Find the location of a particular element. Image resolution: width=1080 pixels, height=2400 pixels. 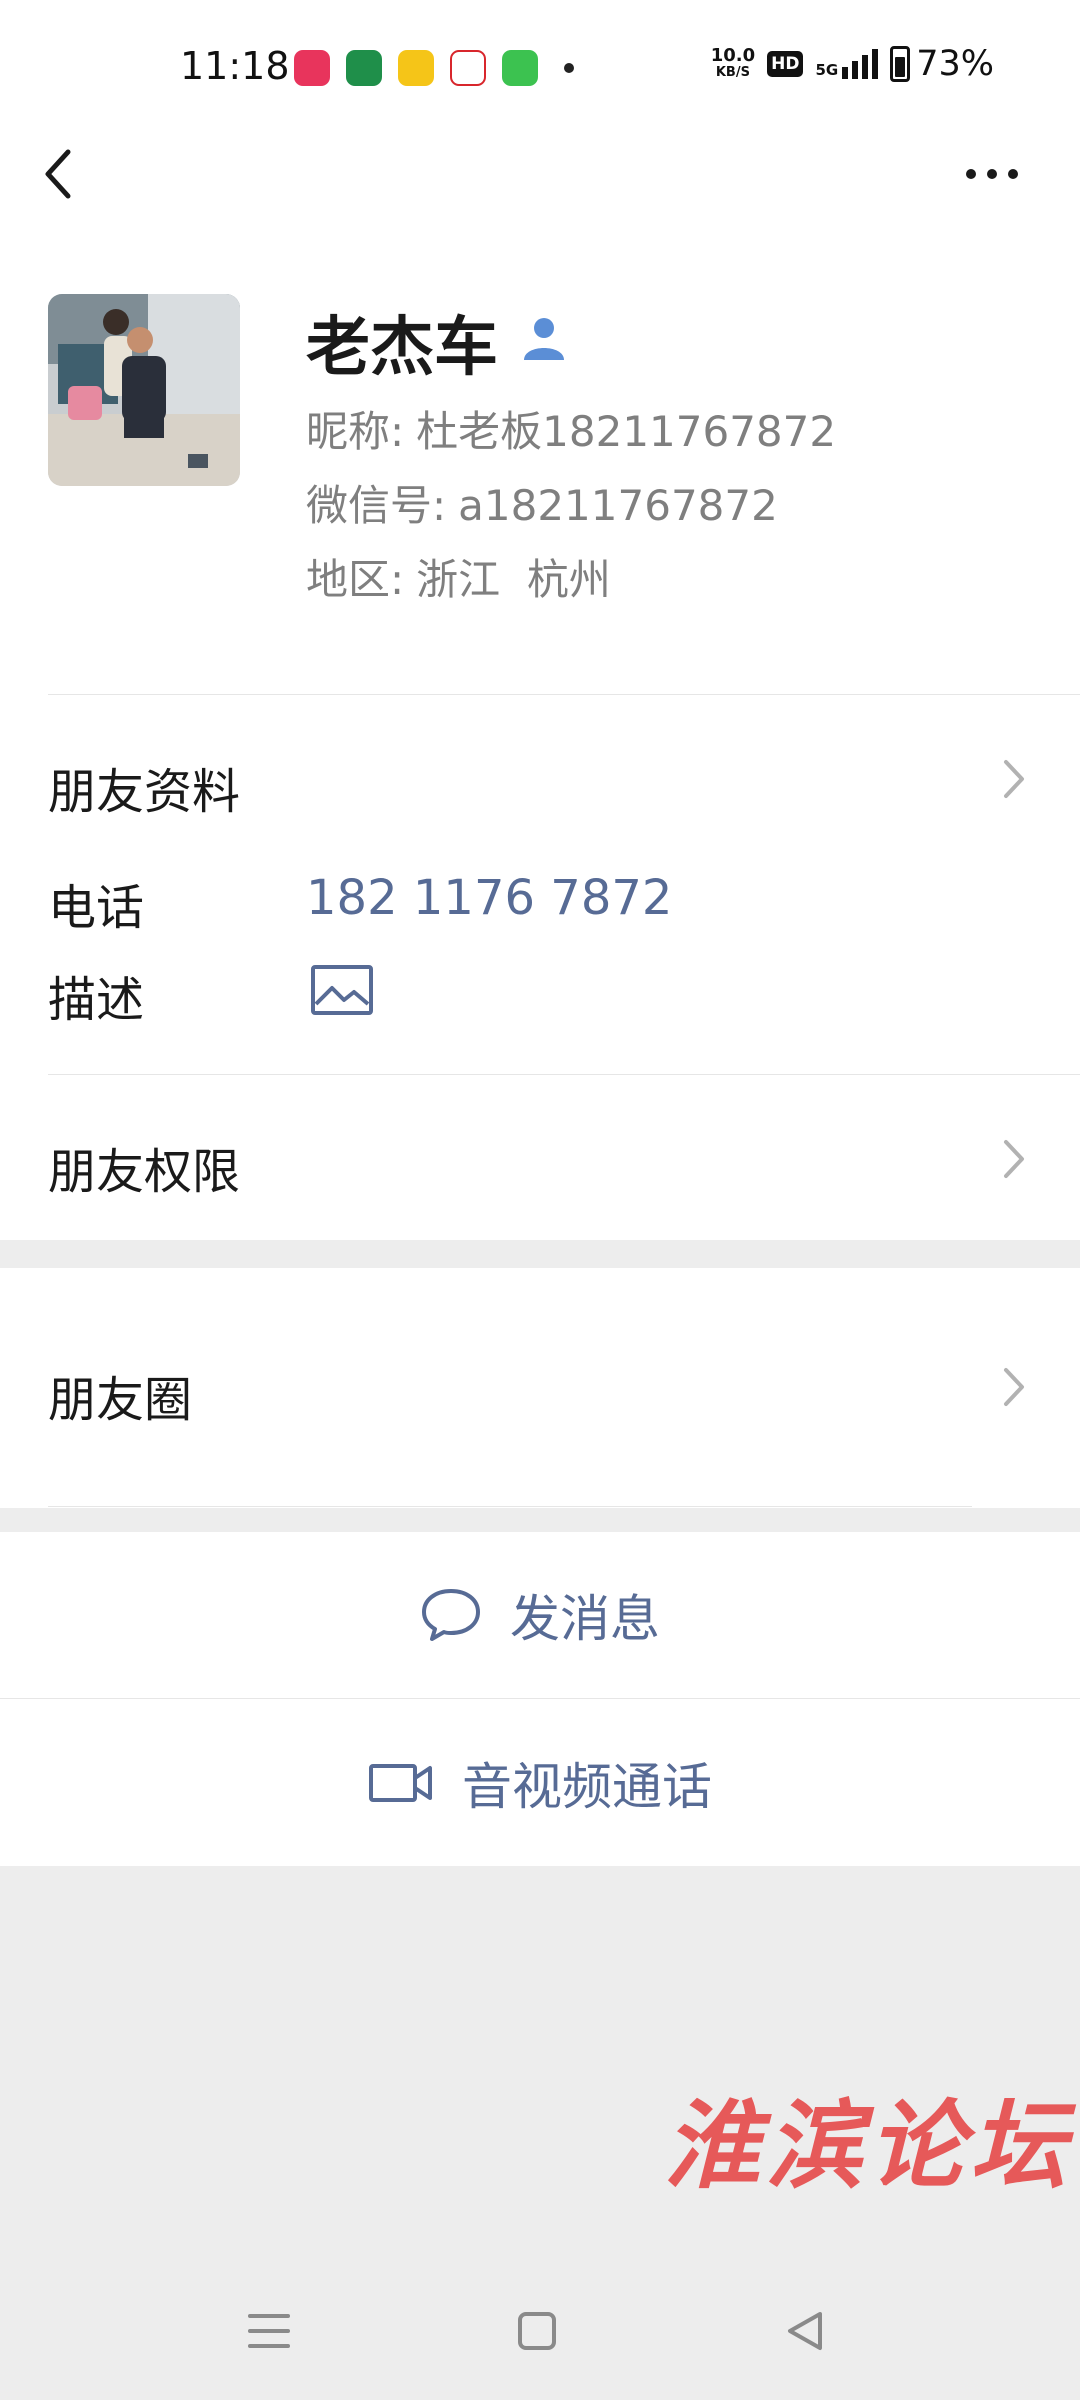

battery-status: 73% is located at coordinates (942, 64).